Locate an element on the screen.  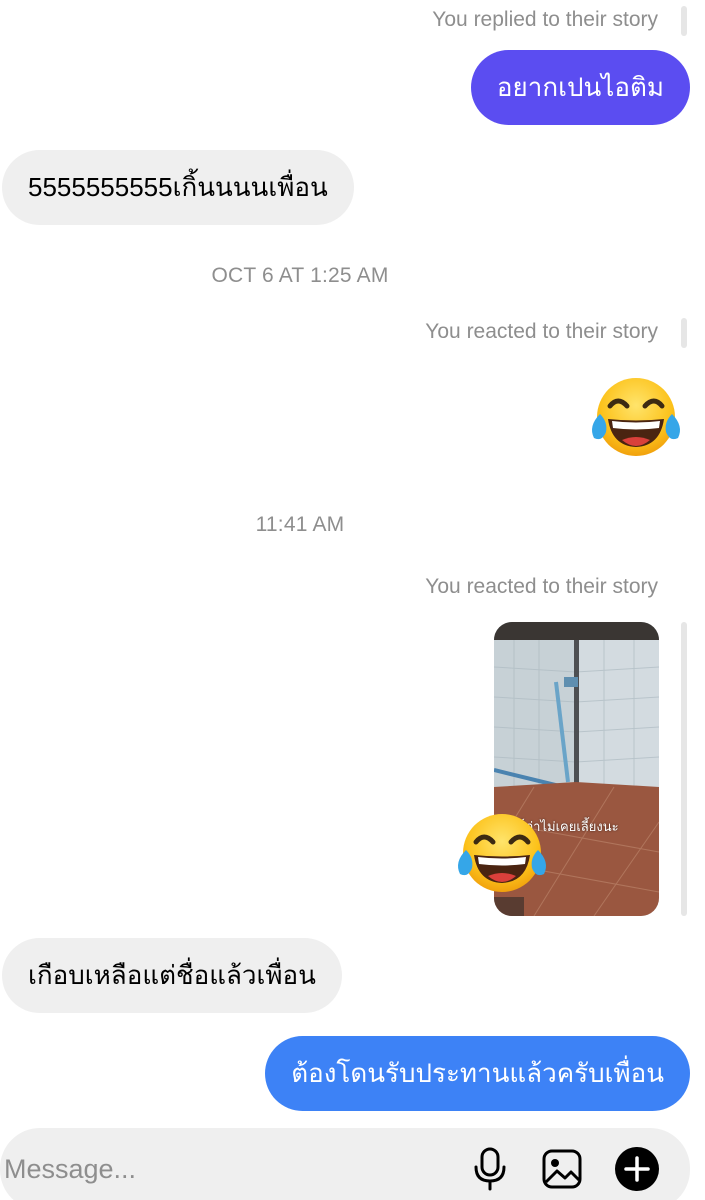
image-icon is located at coordinates (562, 1169).